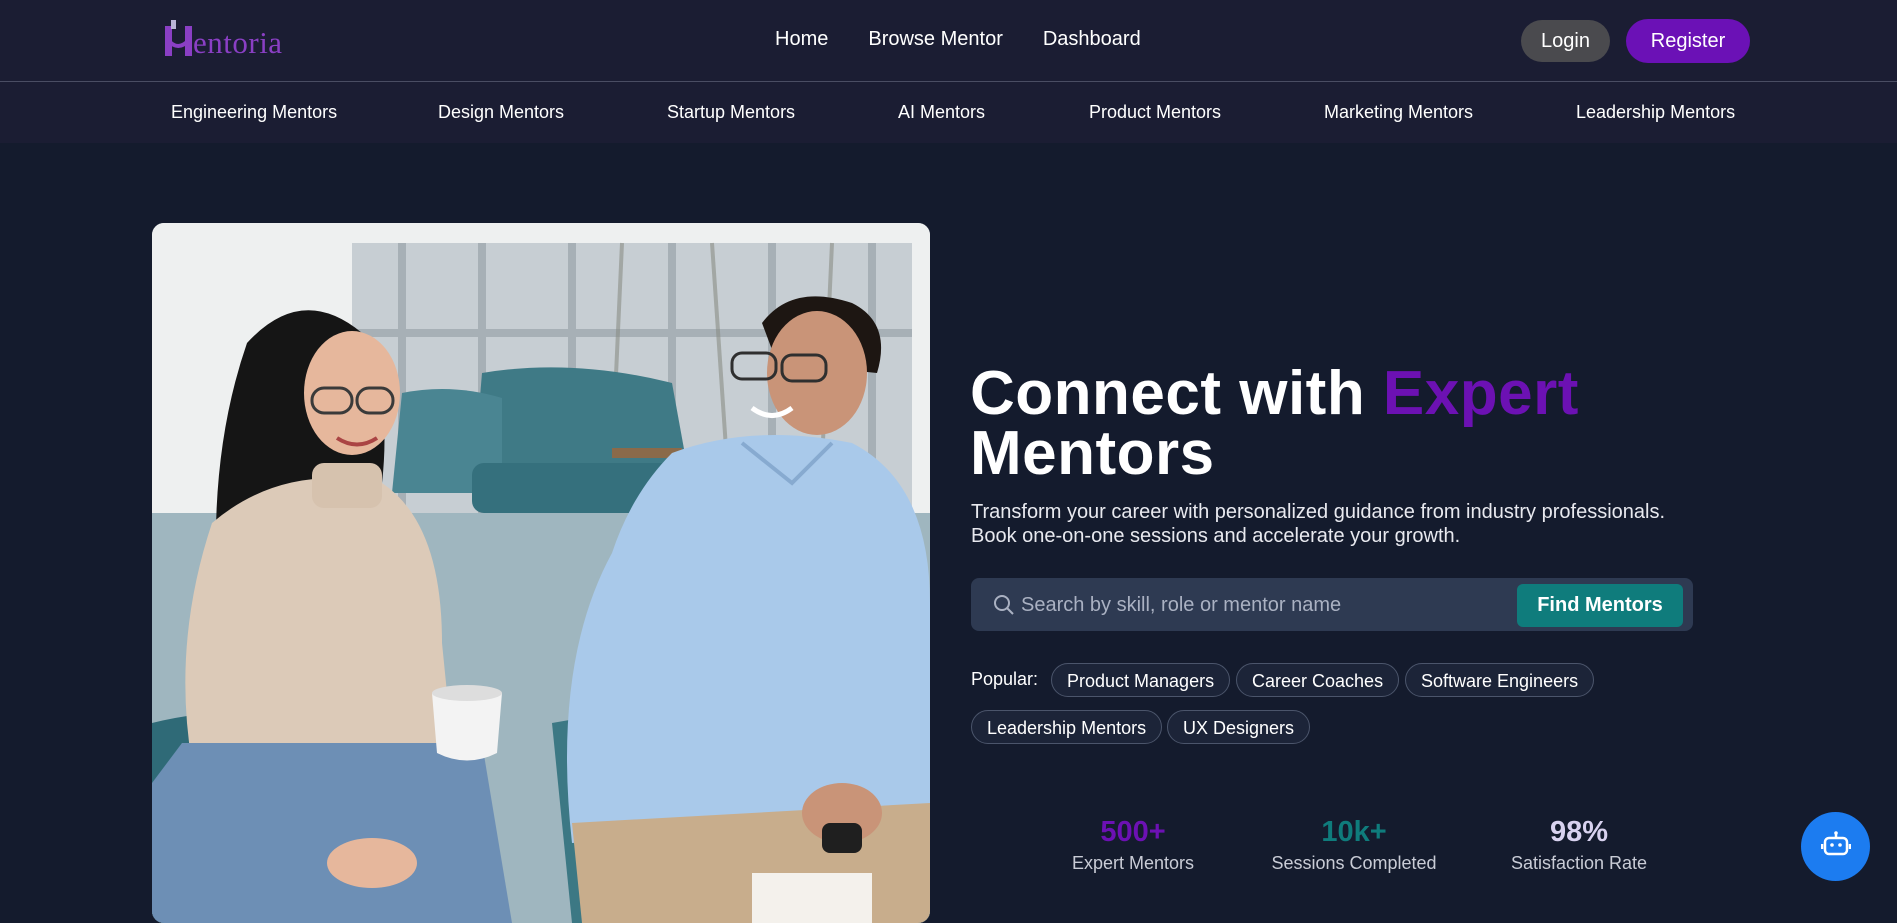 Image resolution: width=1897 pixels, height=923 pixels. What do you see at coordinates (1092, 453) in the screenshot?
I see `headline-text-2: Mentors` at bounding box center [1092, 453].